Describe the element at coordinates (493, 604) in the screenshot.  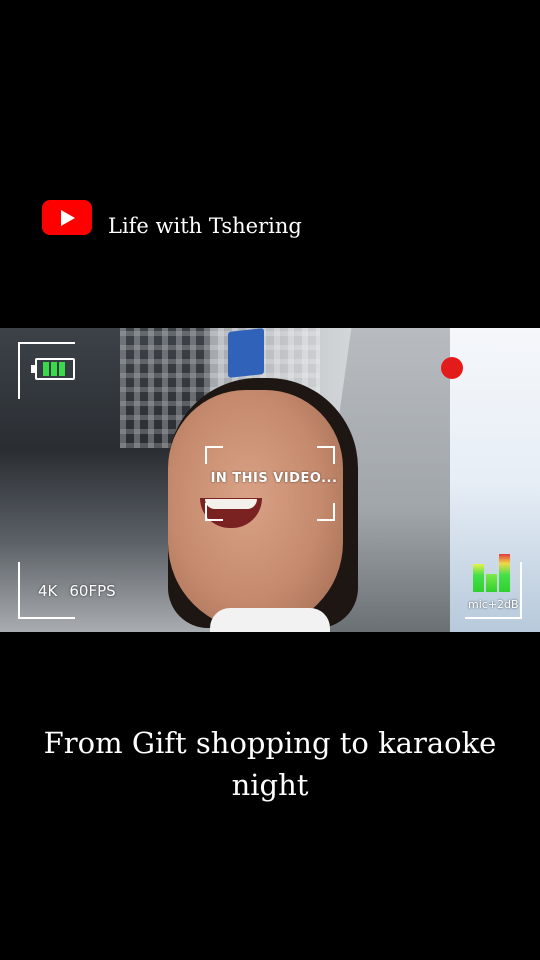
I see `mic-gain-label: mic+2dB` at that location.